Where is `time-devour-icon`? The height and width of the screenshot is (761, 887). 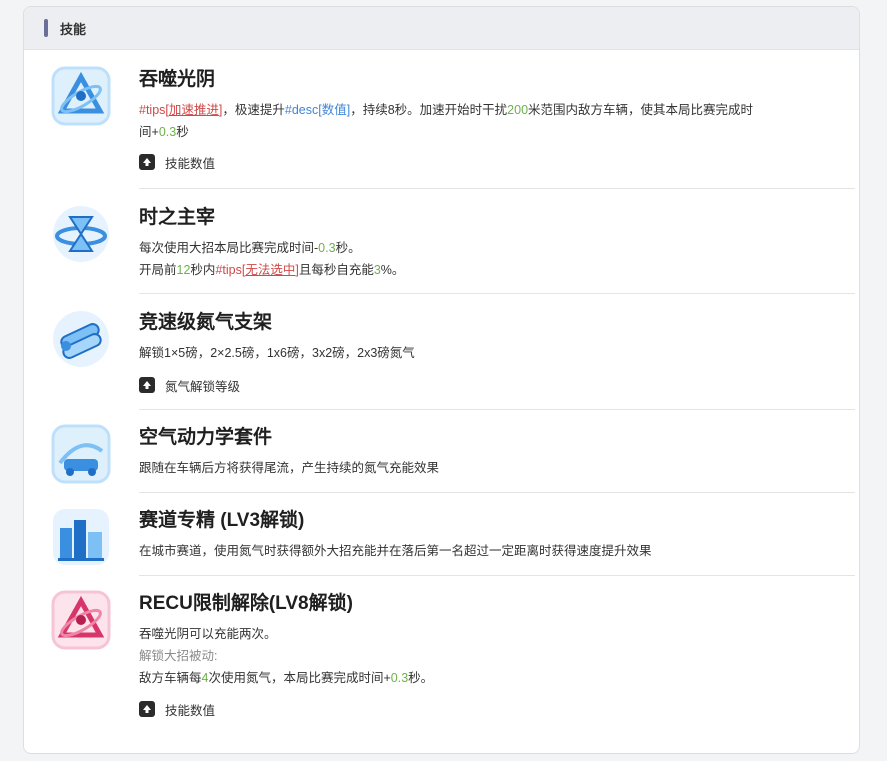 time-devour-icon is located at coordinates (81, 96).